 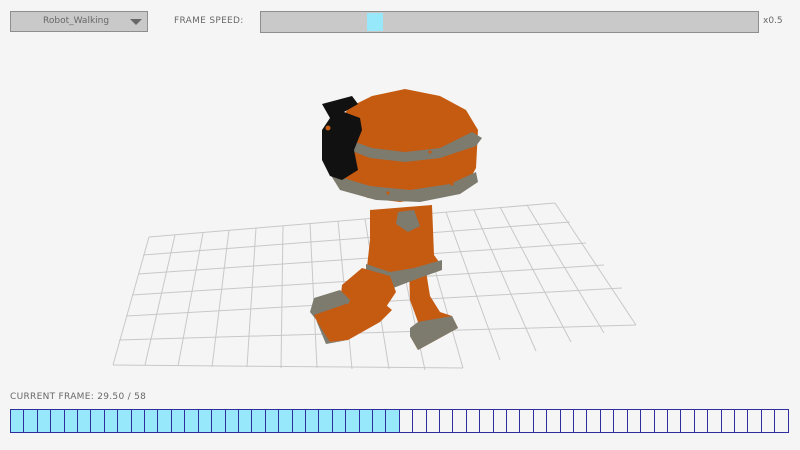 What do you see at coordinates (209, 21) in the screenshot?
I see `frame-speed-label: FRAME SPEED:` at bounding box center [209, 21].